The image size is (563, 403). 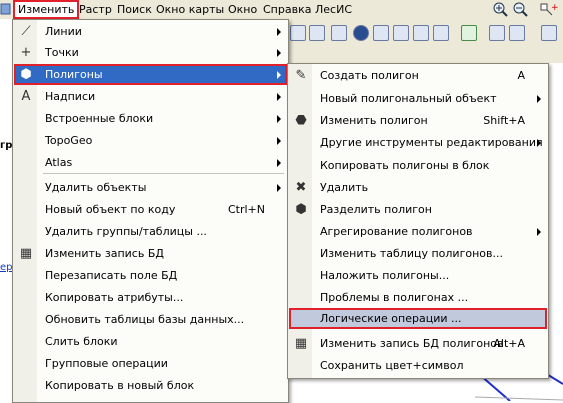 What do you see at coordinates (69, 140) in the screenshot?
I see `menu-item-label: TopoGeo` at bounding box center [69, 140].